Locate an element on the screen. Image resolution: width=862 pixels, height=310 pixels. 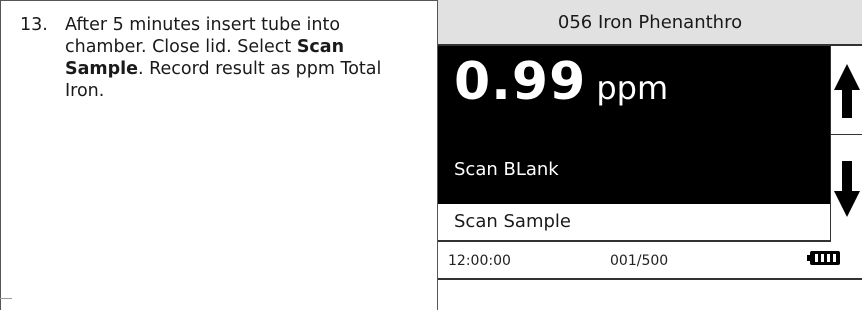
scroll-up-button is located at coordinates (846, 90).